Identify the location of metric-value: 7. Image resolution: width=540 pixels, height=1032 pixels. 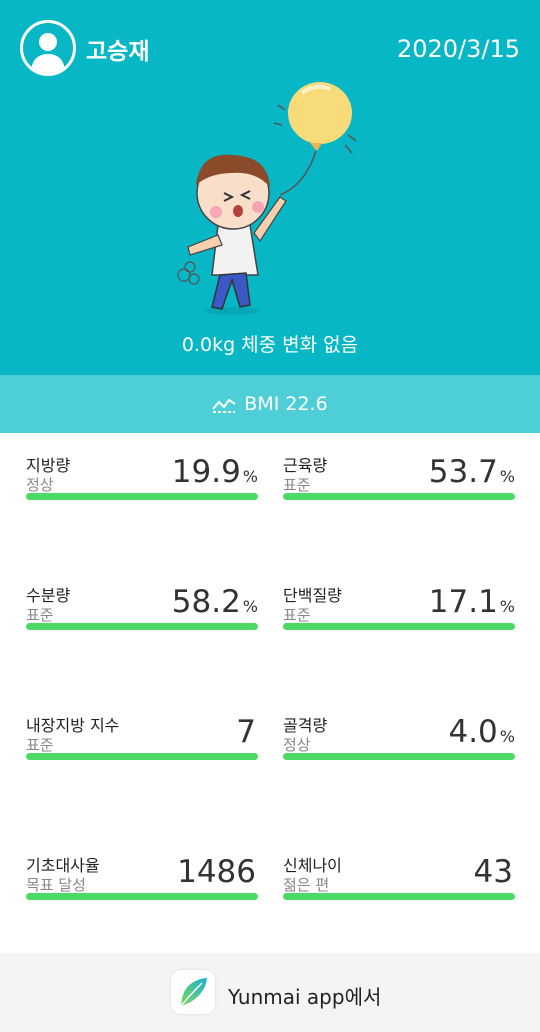
(246, 732).